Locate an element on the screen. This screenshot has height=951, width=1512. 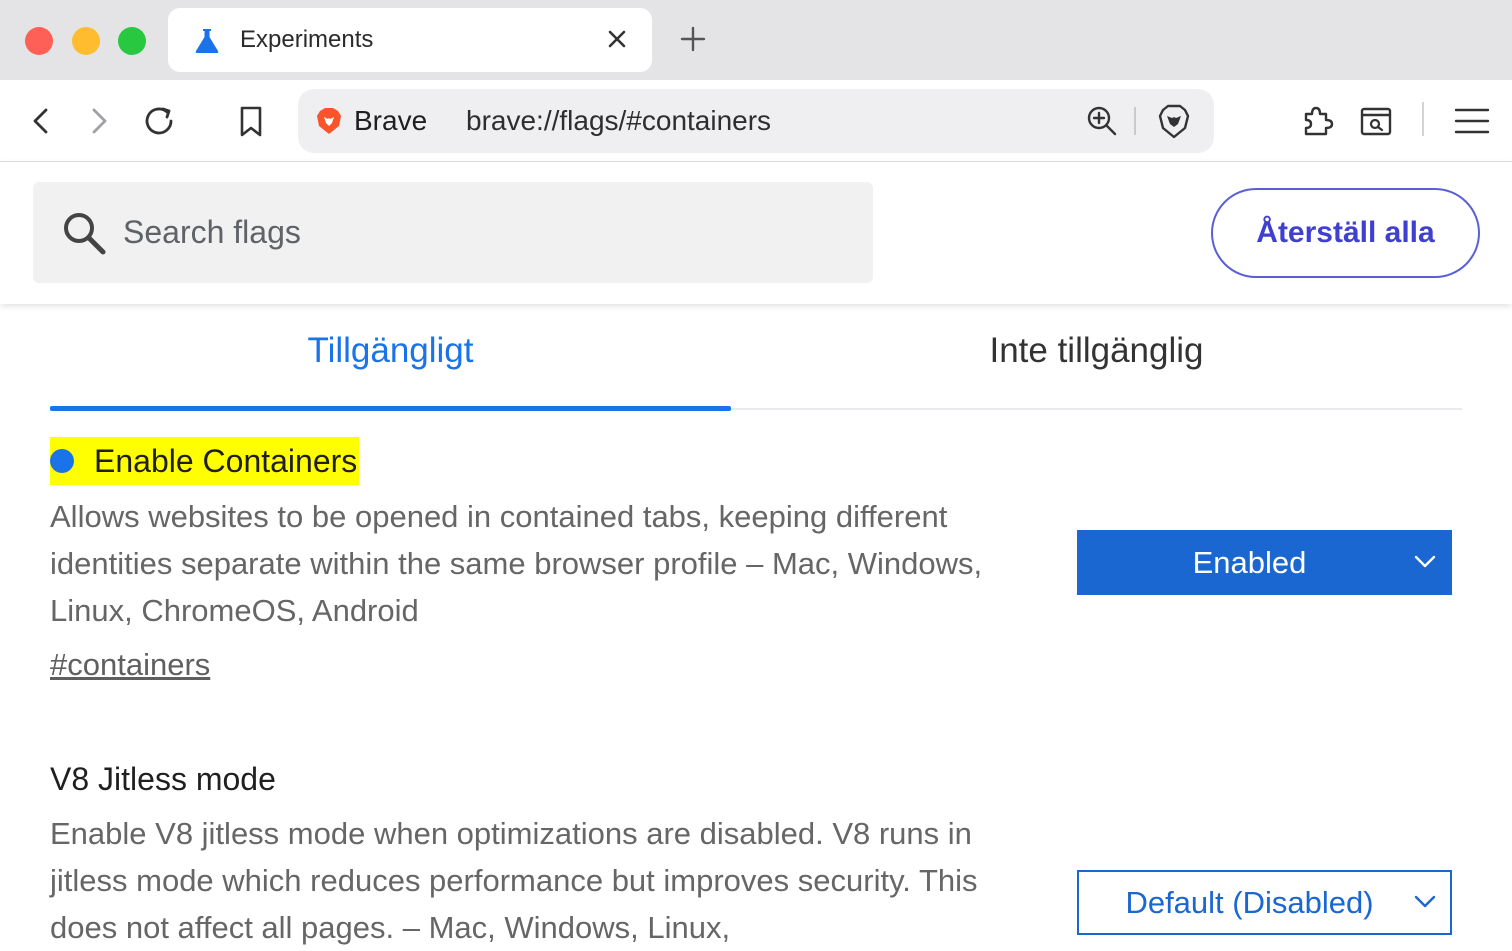
tab-strip: Experiments is located at coordinates (756, 40).